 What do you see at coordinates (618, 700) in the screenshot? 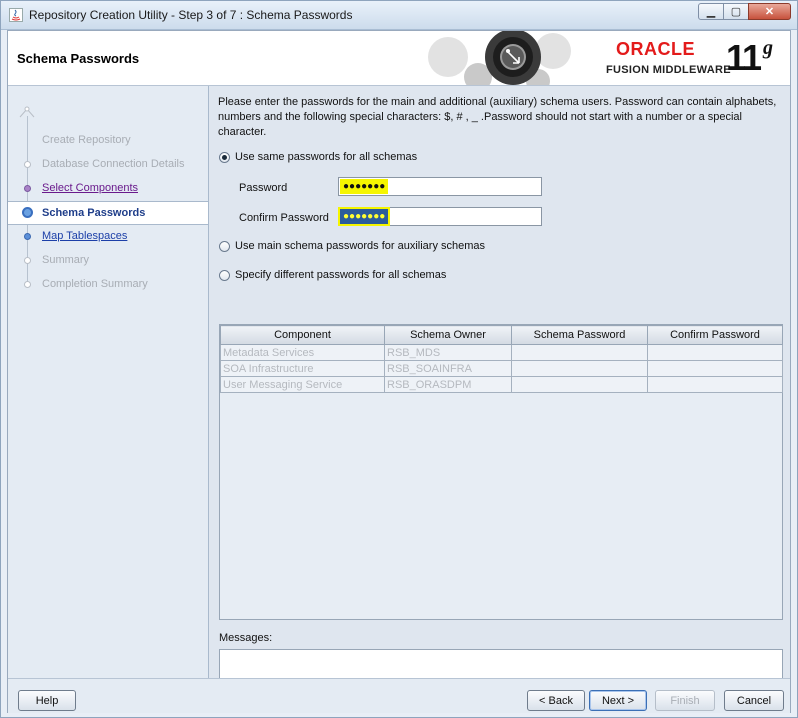
I see `next-button: Next >` at bounding box center [618, 700].